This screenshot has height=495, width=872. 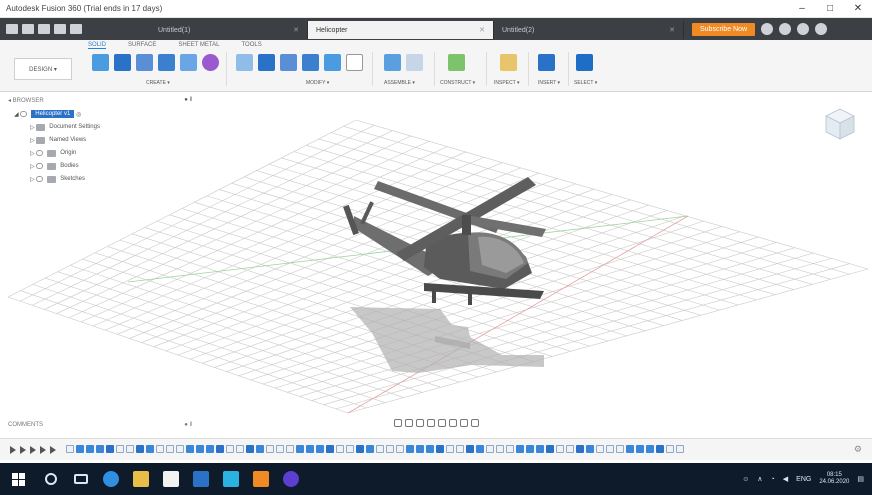 What do you see at coordinates (414, 62) in the screenshot?
I see `rigid-group-icon` at bounding box center [414, 62].